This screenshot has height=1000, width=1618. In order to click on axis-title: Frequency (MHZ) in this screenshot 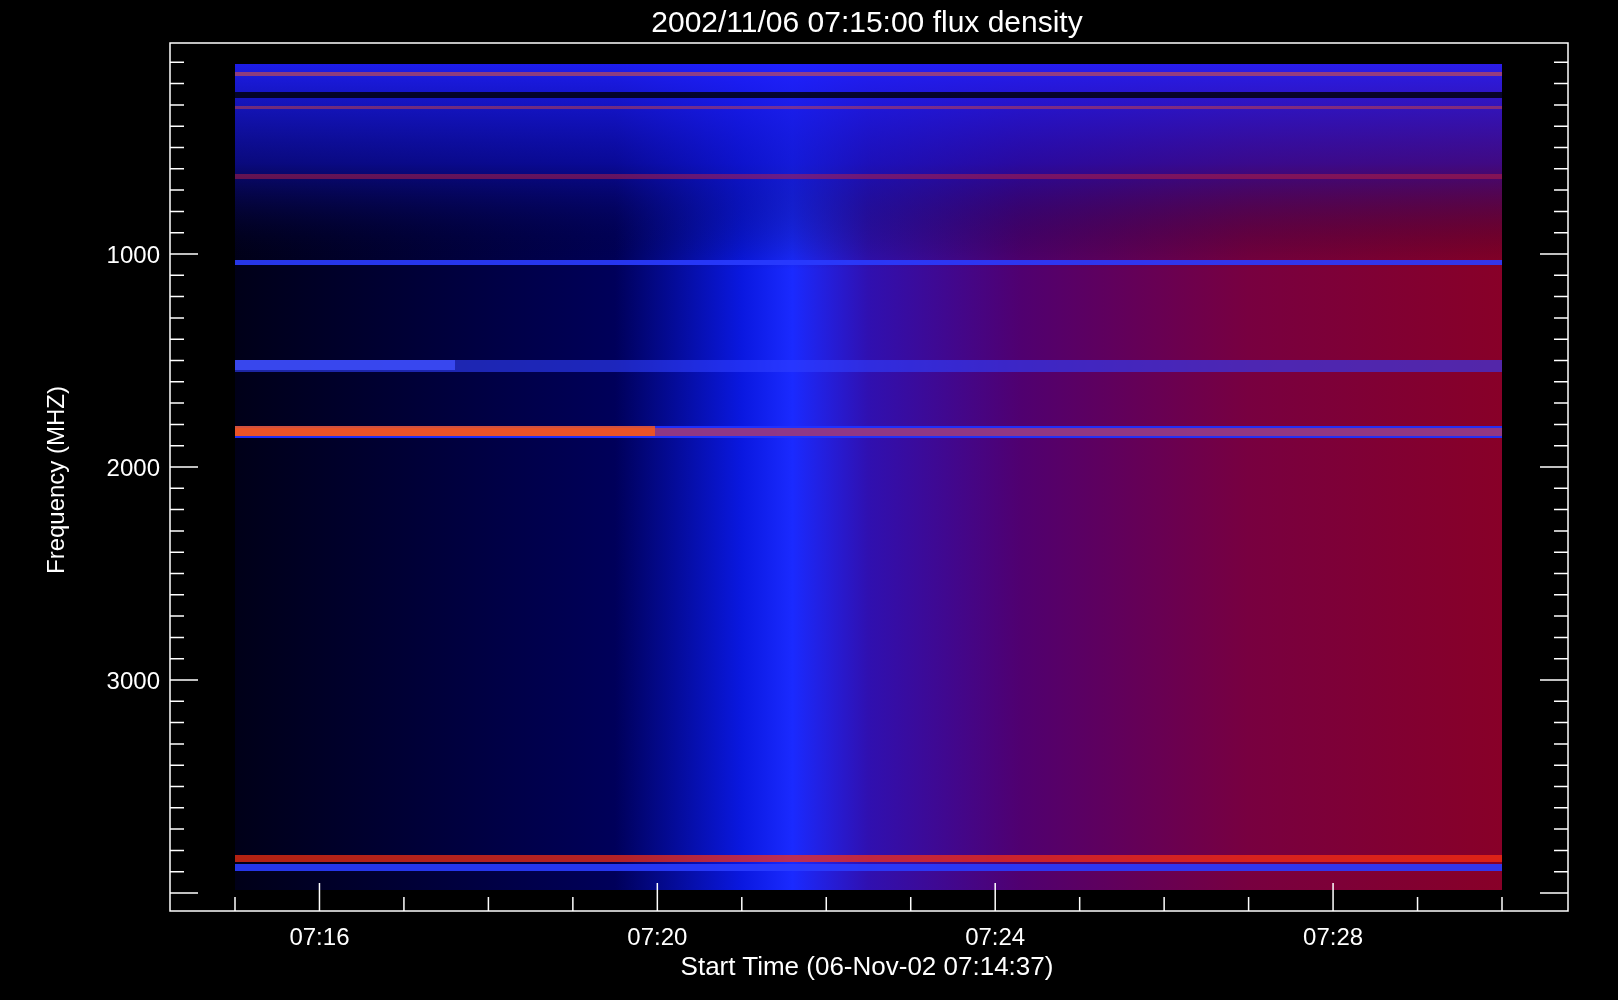, I will do `click(55, 480)`.